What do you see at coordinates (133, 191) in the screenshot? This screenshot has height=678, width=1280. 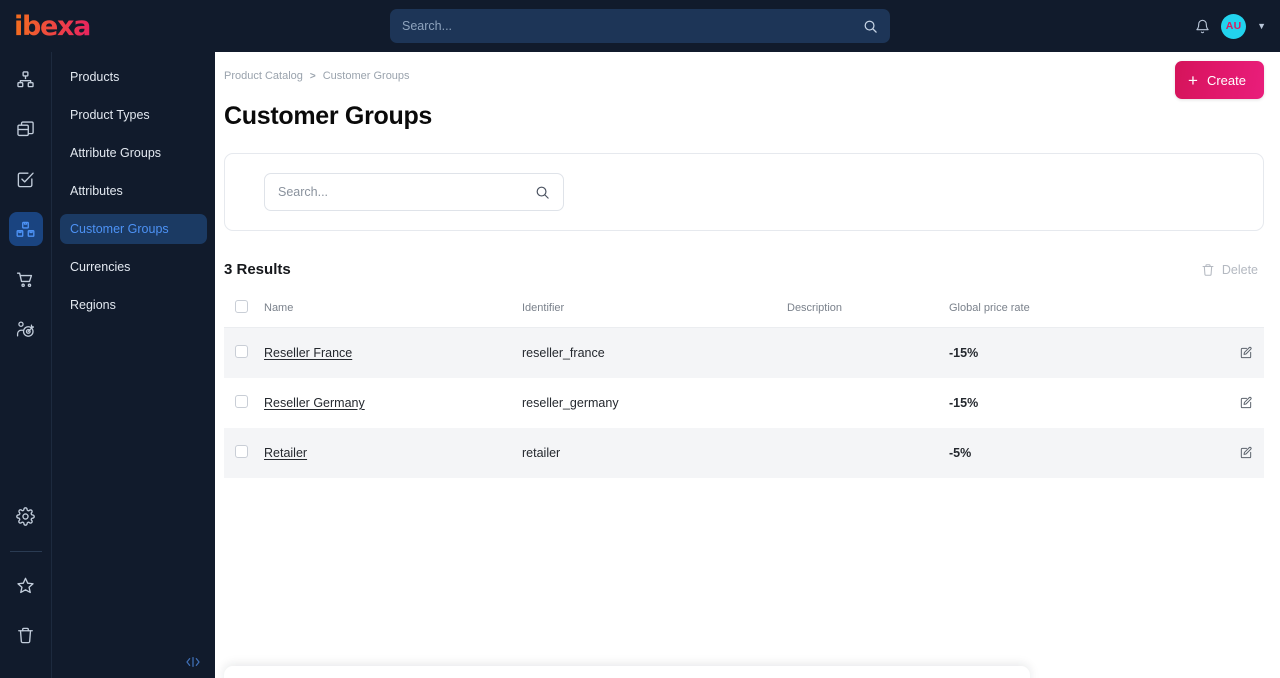 I see `sidebar-item-attributes: Attributes` at bounding box center [133, 191].